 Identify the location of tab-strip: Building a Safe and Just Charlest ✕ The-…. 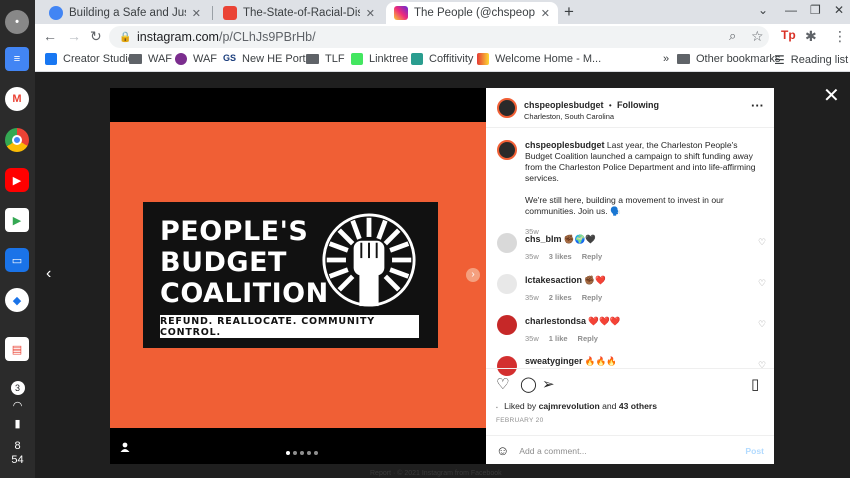
(442, 12).